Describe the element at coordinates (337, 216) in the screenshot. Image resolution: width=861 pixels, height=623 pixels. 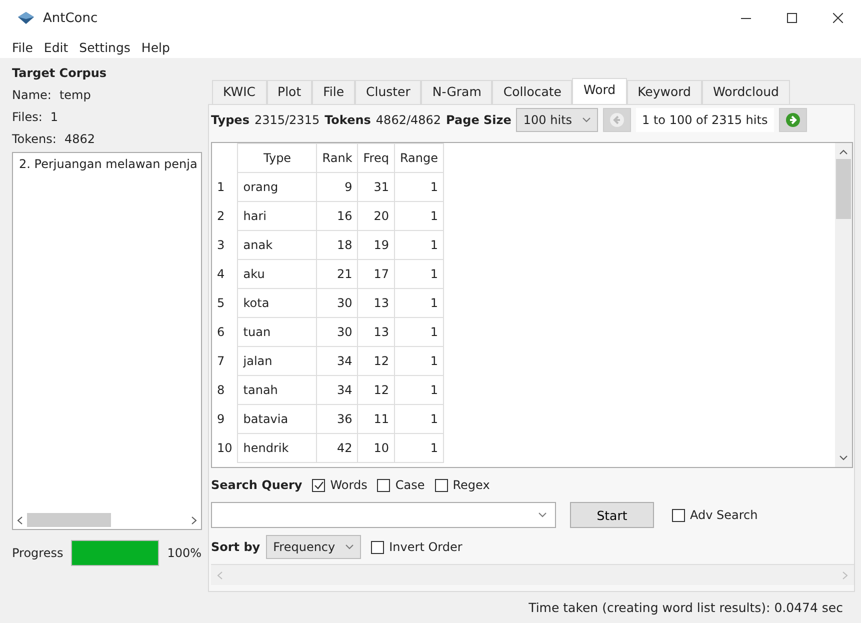
I see `table-cell: 16` at that location.